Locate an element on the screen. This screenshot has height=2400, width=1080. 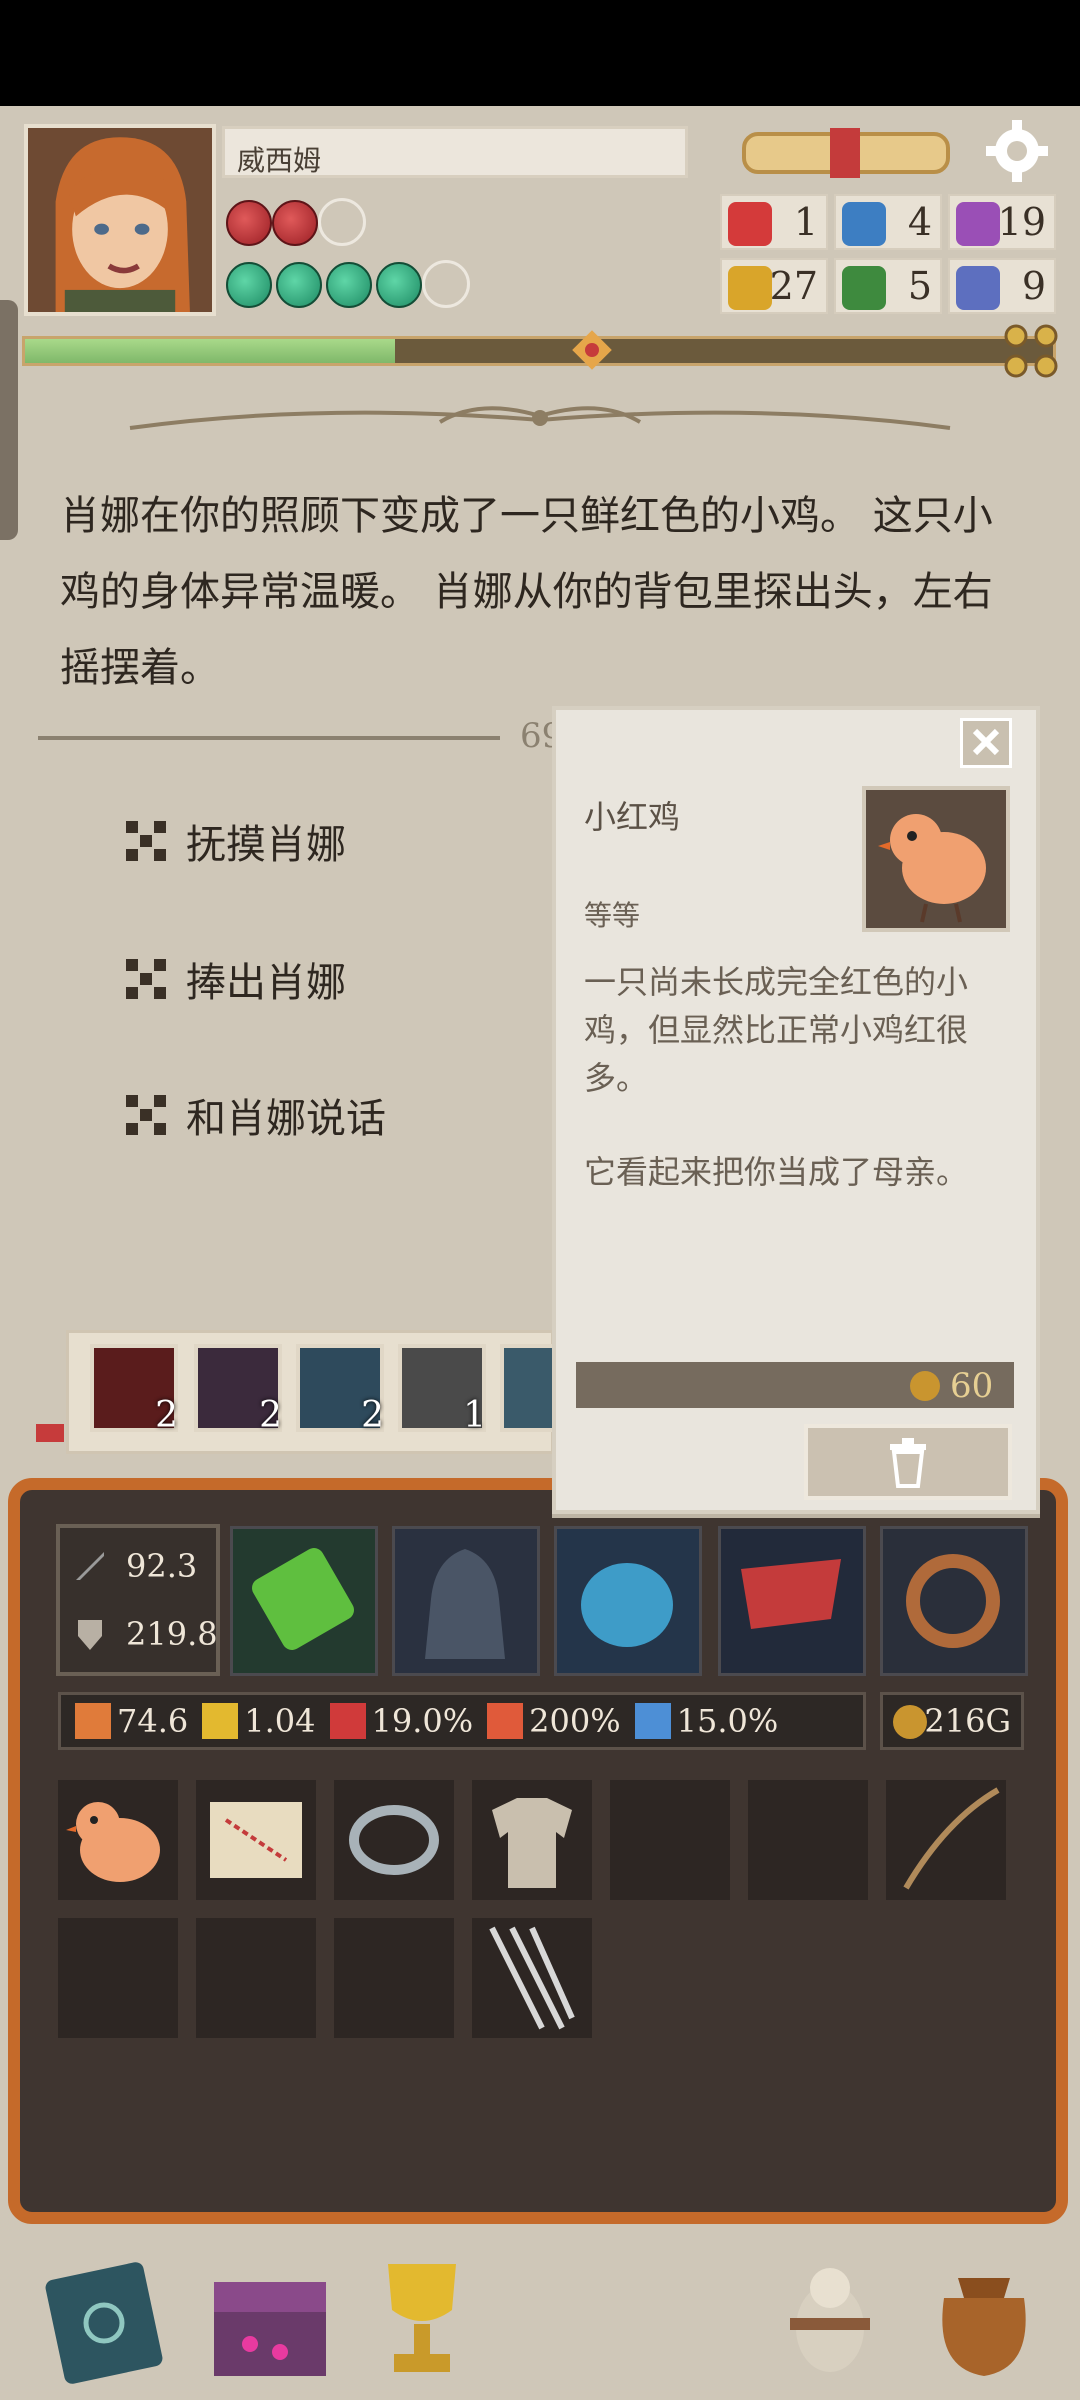
dodge-icon is located at coordinates (652, 1721).